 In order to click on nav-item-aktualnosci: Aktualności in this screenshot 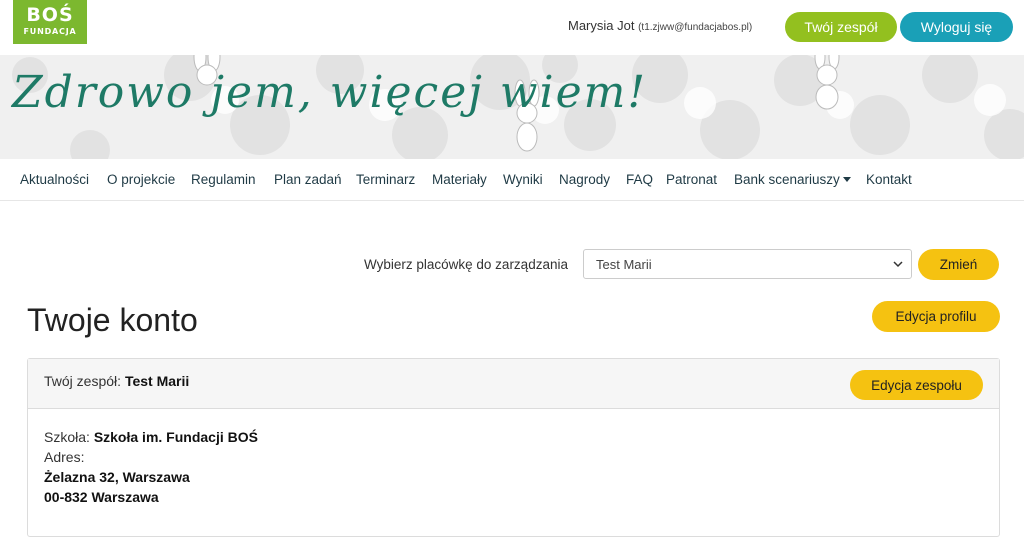, I will do `click(54, 179)`.